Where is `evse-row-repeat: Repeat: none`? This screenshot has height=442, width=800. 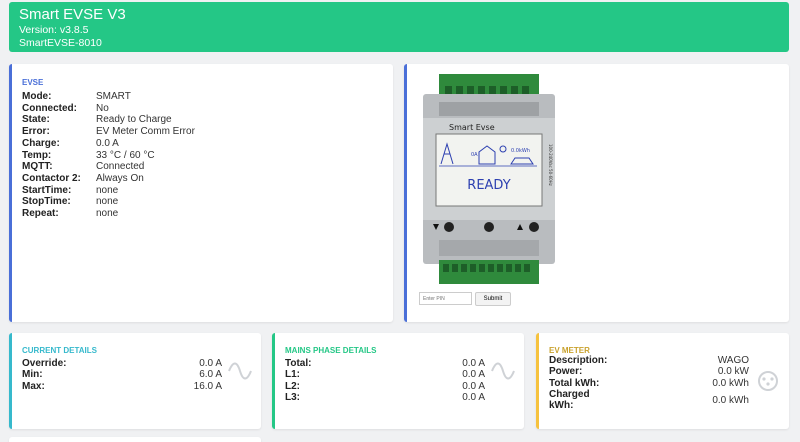 evse-row-repeat: Repeat: none is located at coordinates (202, 214).